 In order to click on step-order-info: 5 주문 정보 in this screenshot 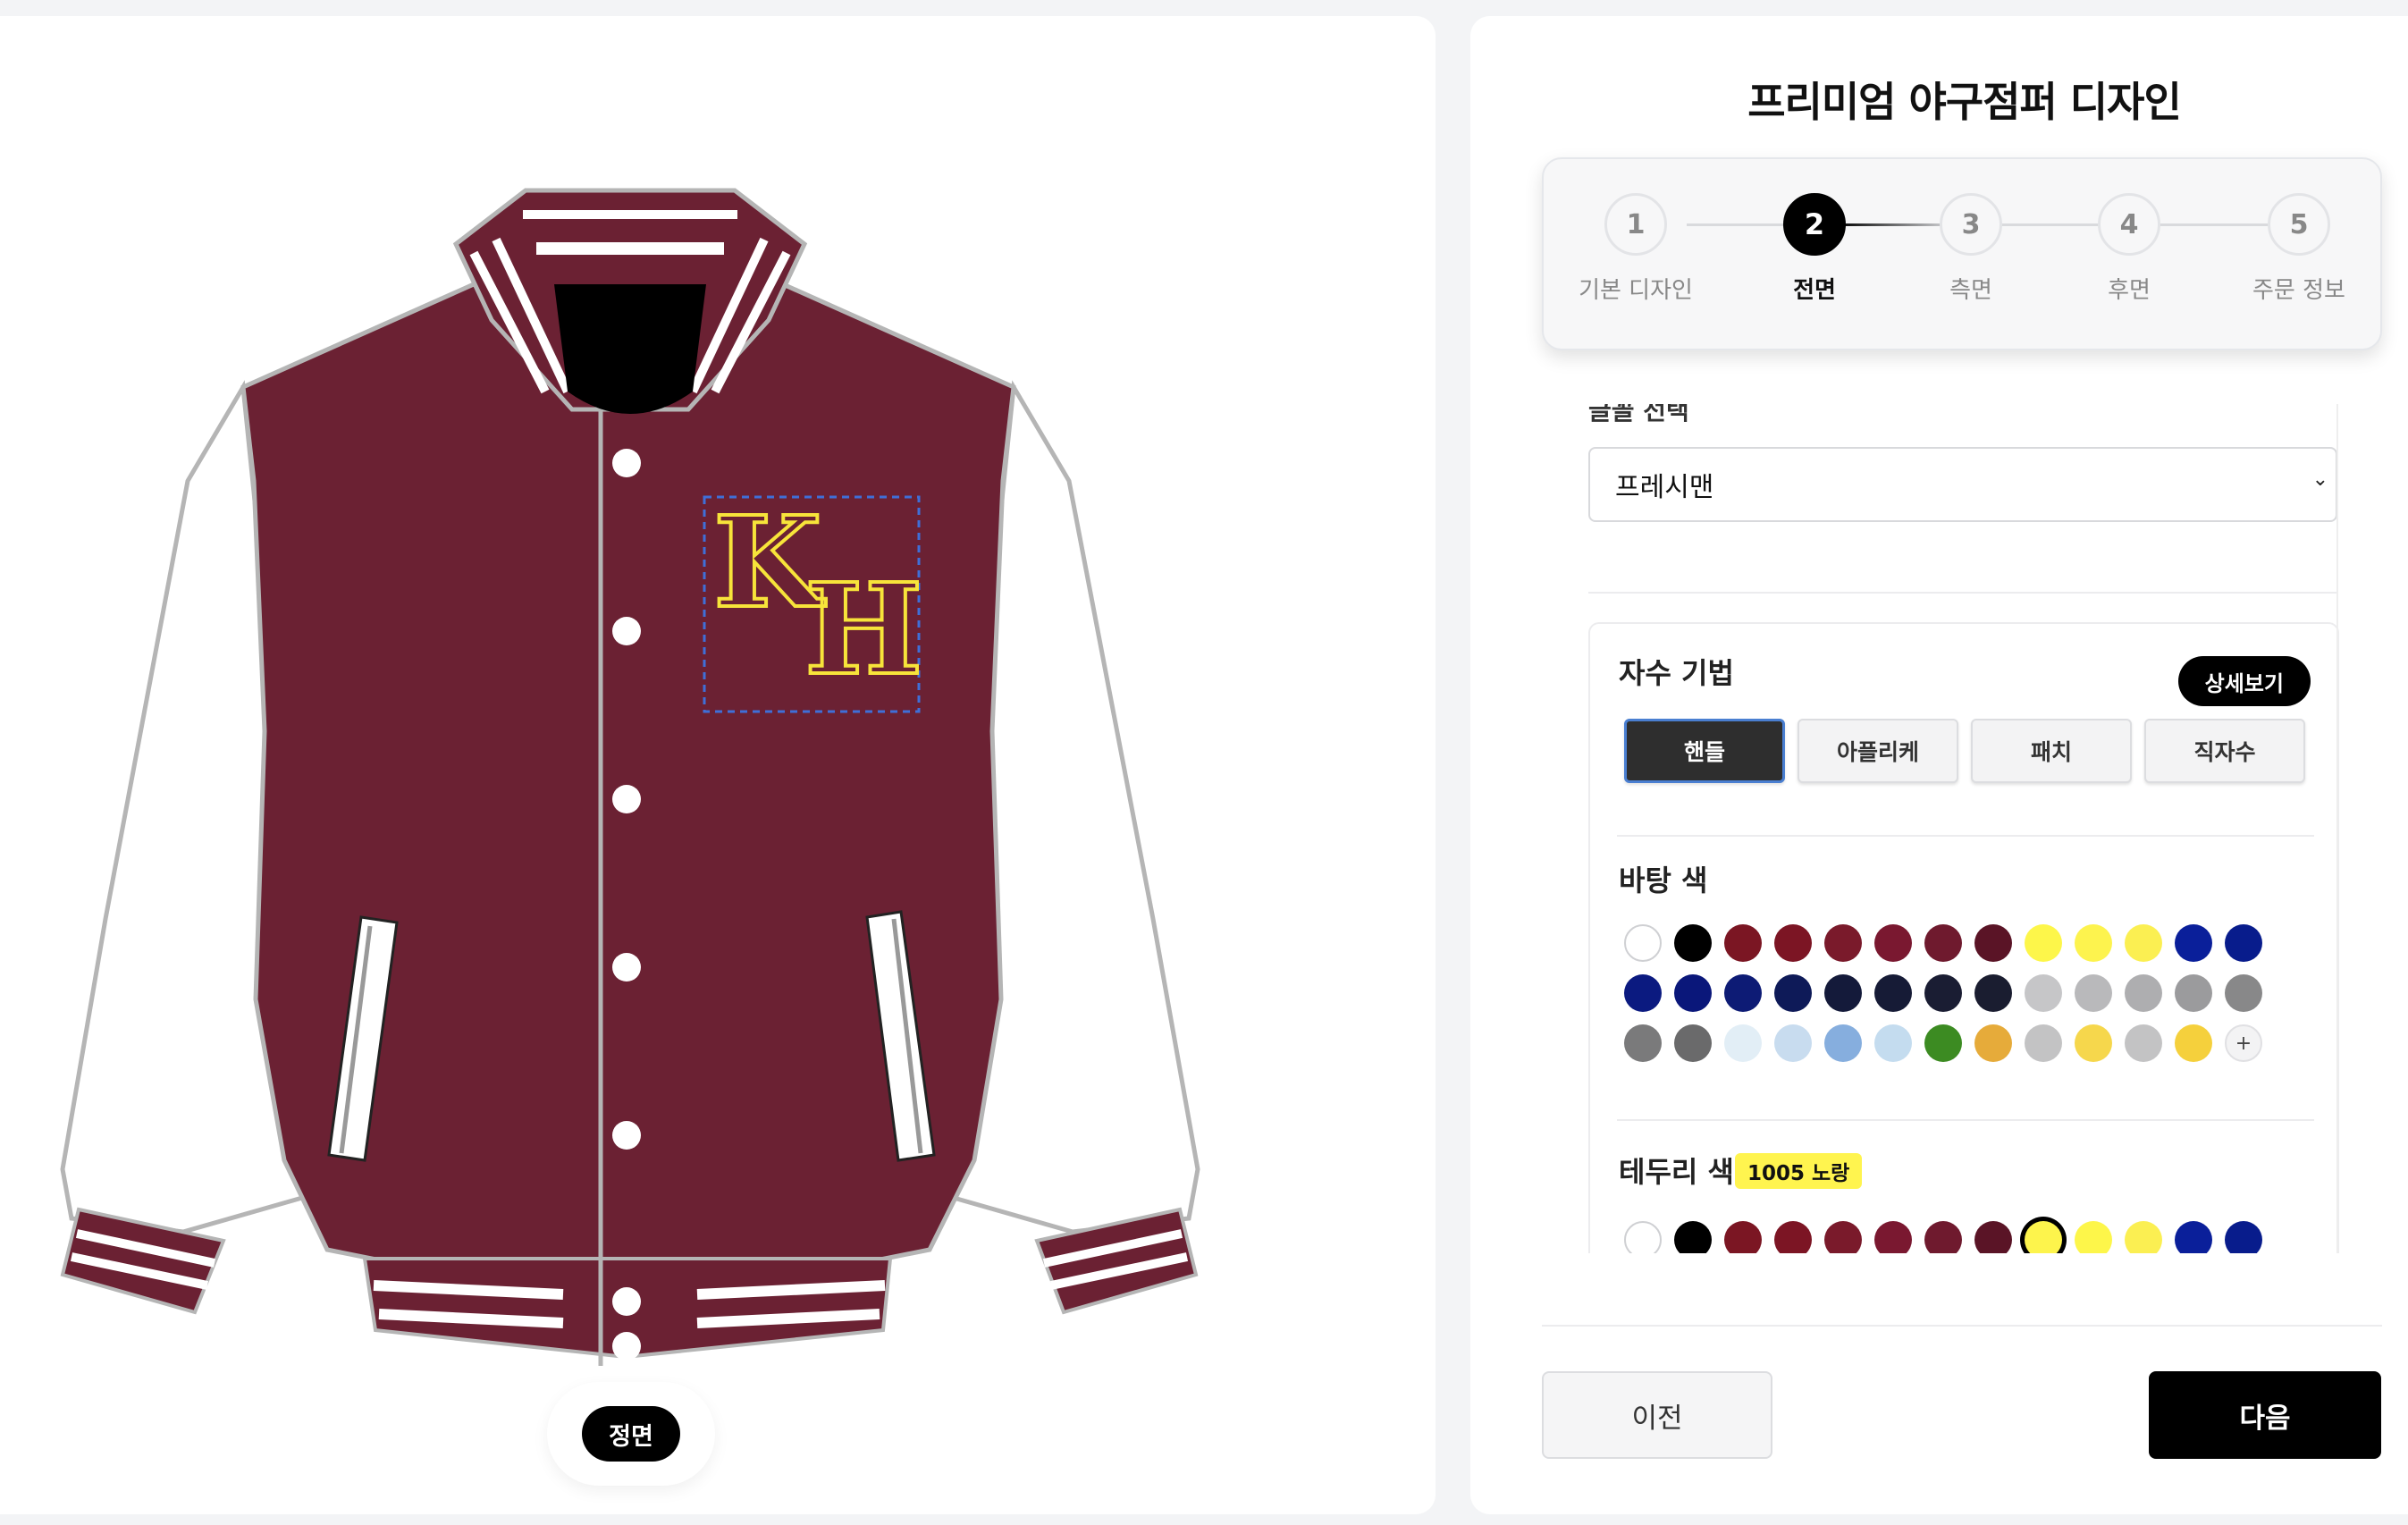, I will do `click(2299, 232)`.